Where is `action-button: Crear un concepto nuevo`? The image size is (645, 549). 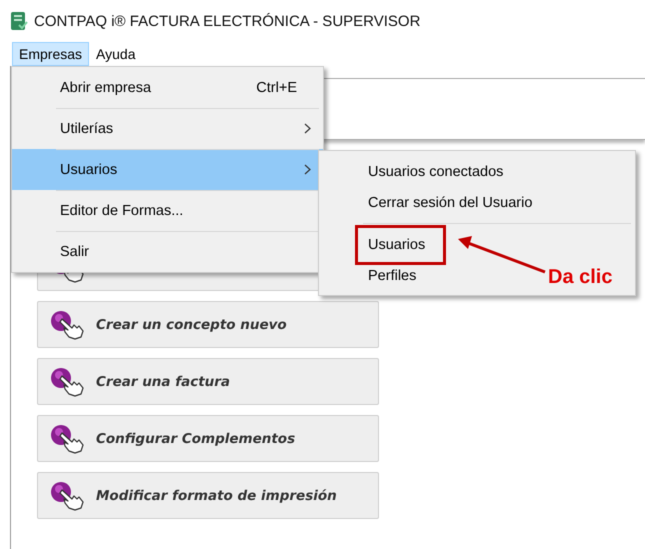
action-button: Crear un concepto nuevo is located at coordinates (208, 324).